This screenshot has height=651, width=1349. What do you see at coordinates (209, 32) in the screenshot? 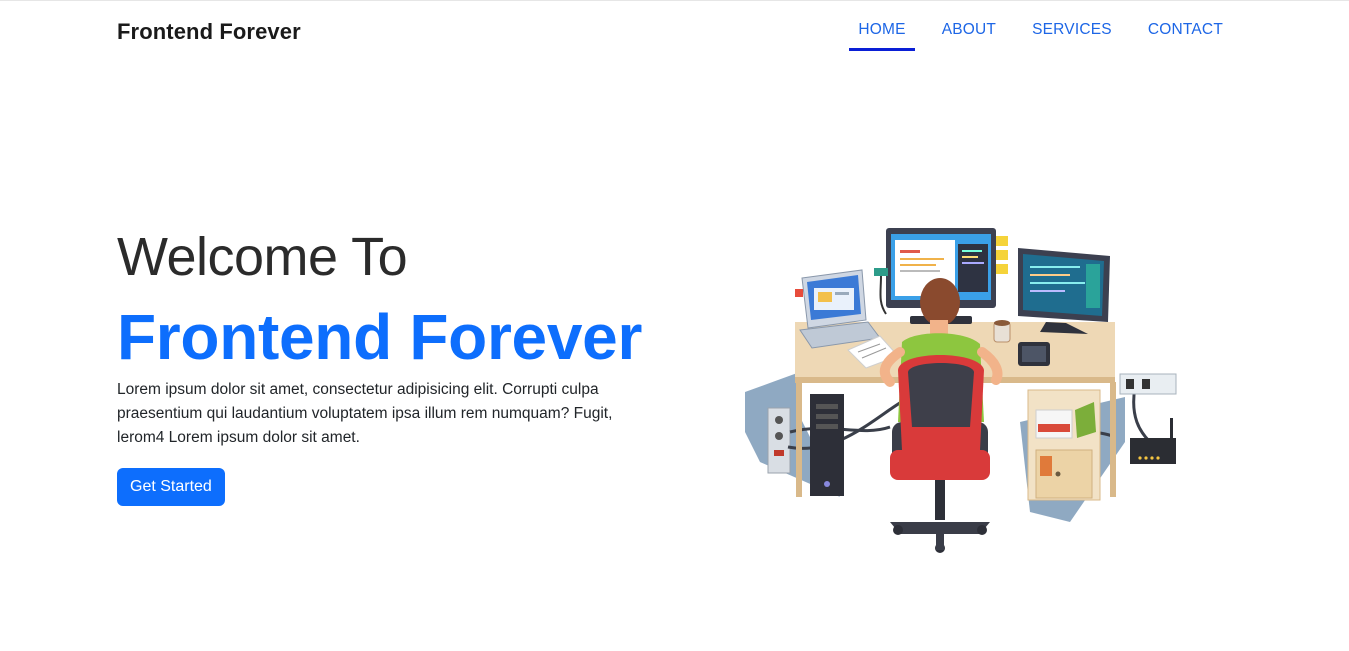
I see `brand-logo: Frontend Forever` at bounding box center [209, 32].